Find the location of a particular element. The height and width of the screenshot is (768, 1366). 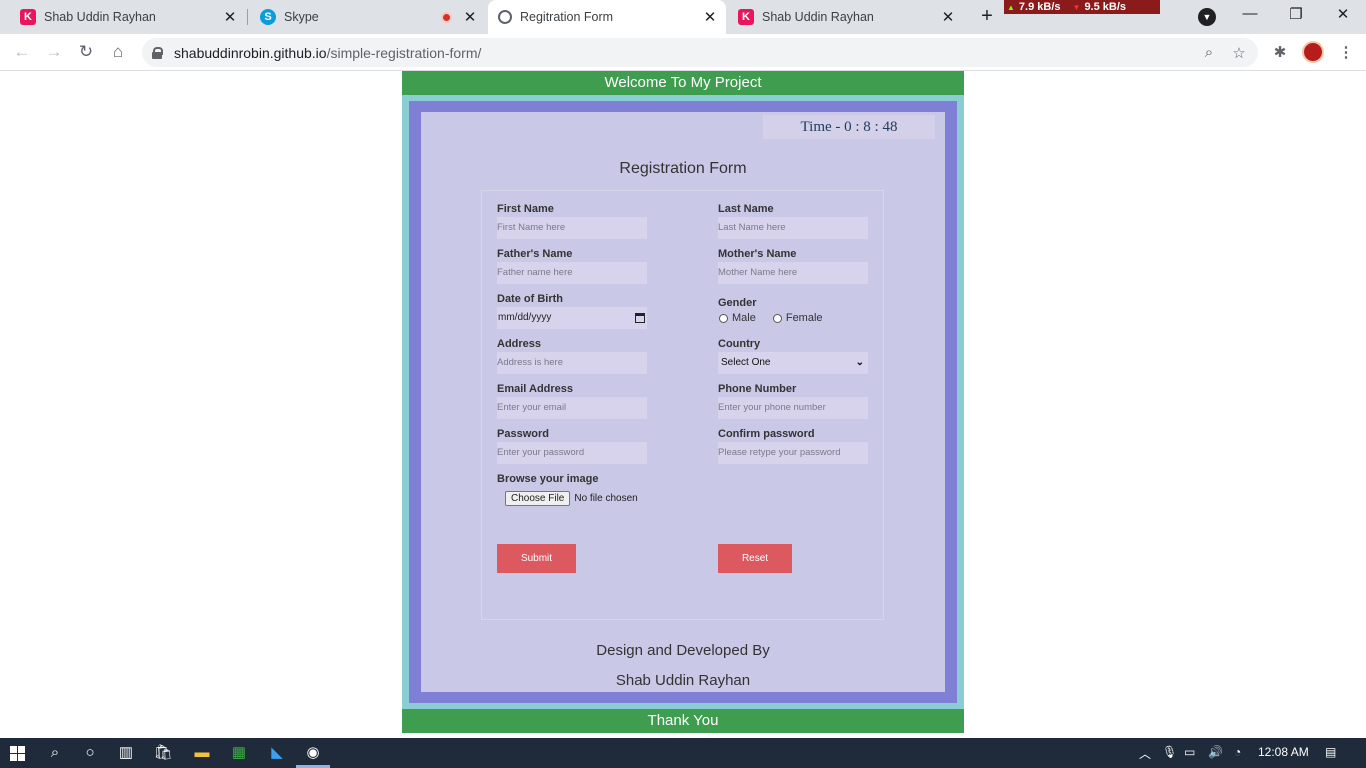

welcome-banner: Welcome To My Project is located at coordinates (683, 83).